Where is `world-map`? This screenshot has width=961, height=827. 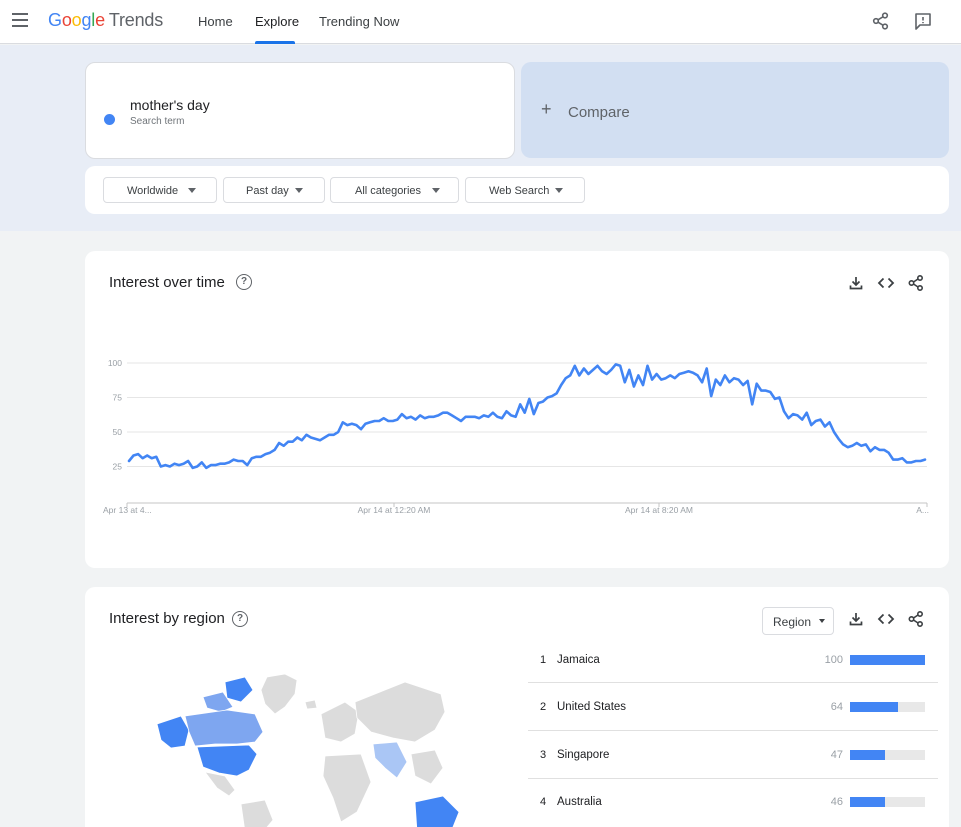
world-map is located at coordinates (305, 749).